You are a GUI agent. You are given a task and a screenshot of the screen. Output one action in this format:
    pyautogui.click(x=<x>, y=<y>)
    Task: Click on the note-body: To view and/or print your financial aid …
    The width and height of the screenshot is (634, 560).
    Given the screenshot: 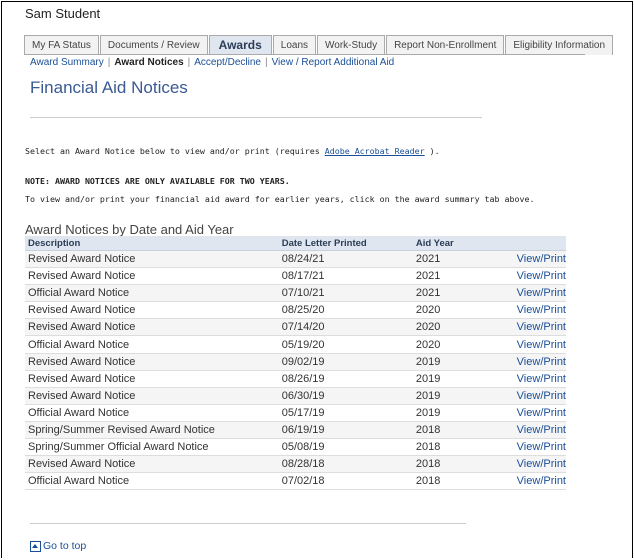 What is the action you would take?
    pyautogui.click(x=280, y=199)
    